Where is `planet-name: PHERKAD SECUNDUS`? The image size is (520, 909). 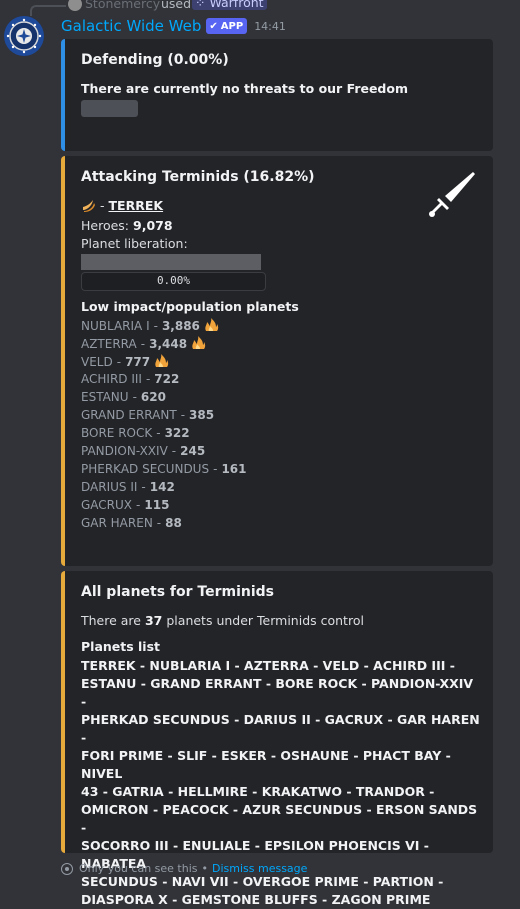
planet-name: PHERKAD SECUNDUS is located at coordinates (145, 469).